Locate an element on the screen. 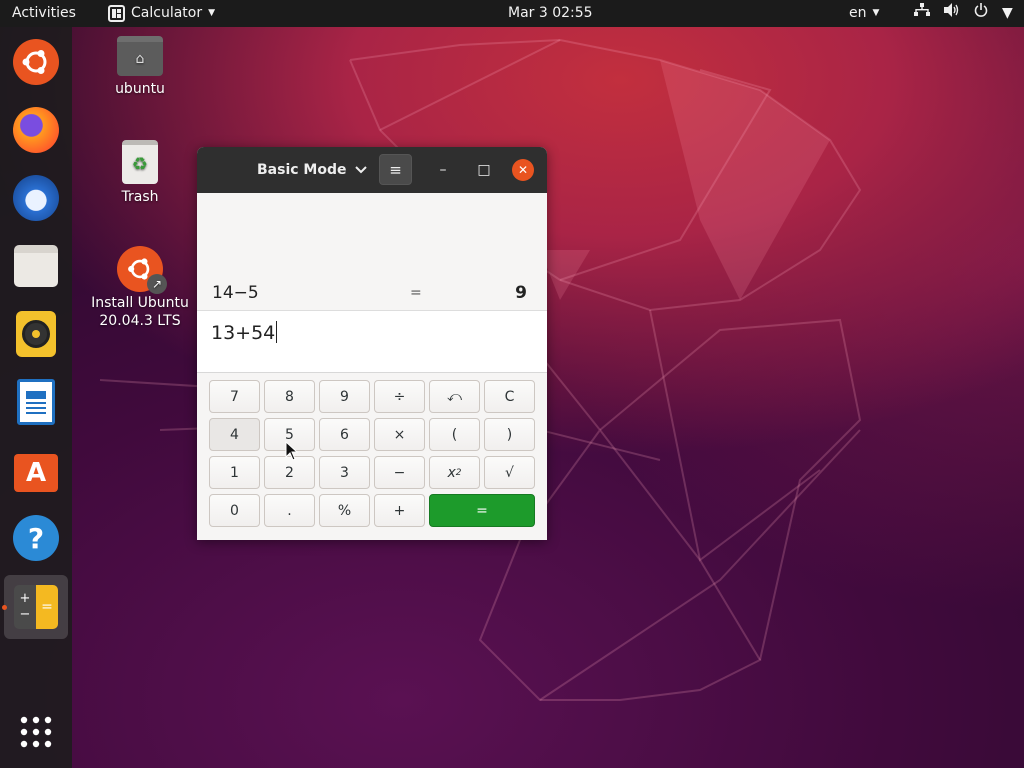  desktop-icon-trash: ♻ Trash is located at coordinates (140, 173).